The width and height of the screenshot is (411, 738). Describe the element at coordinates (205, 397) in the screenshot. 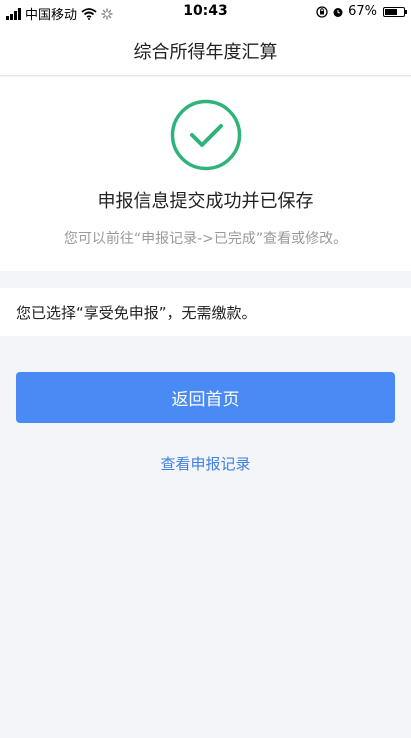

I see `return-home-button: 返回首页` at that location.